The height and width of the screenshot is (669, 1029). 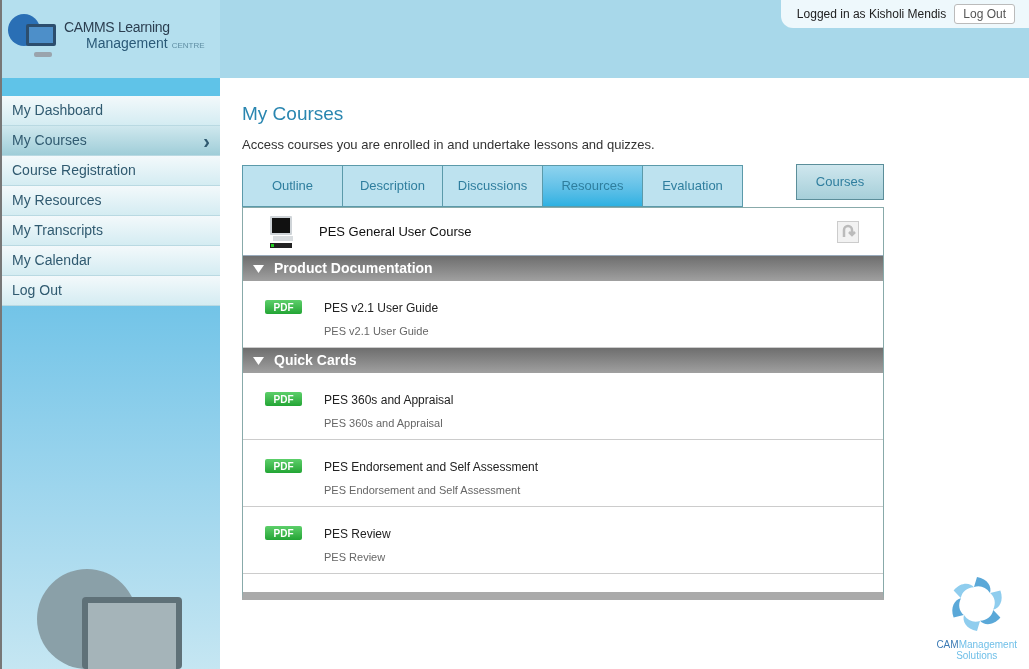 I want to click on resource-title: PES 360s and Appraisal, so click(x=389, y=400).